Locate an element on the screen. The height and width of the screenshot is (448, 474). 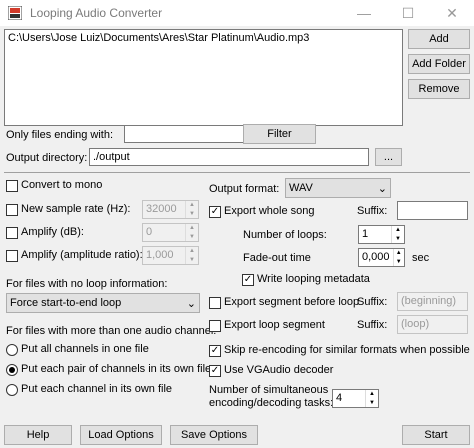
vgaudio-checkbox: ✓ is located at coordinates (215, 371).